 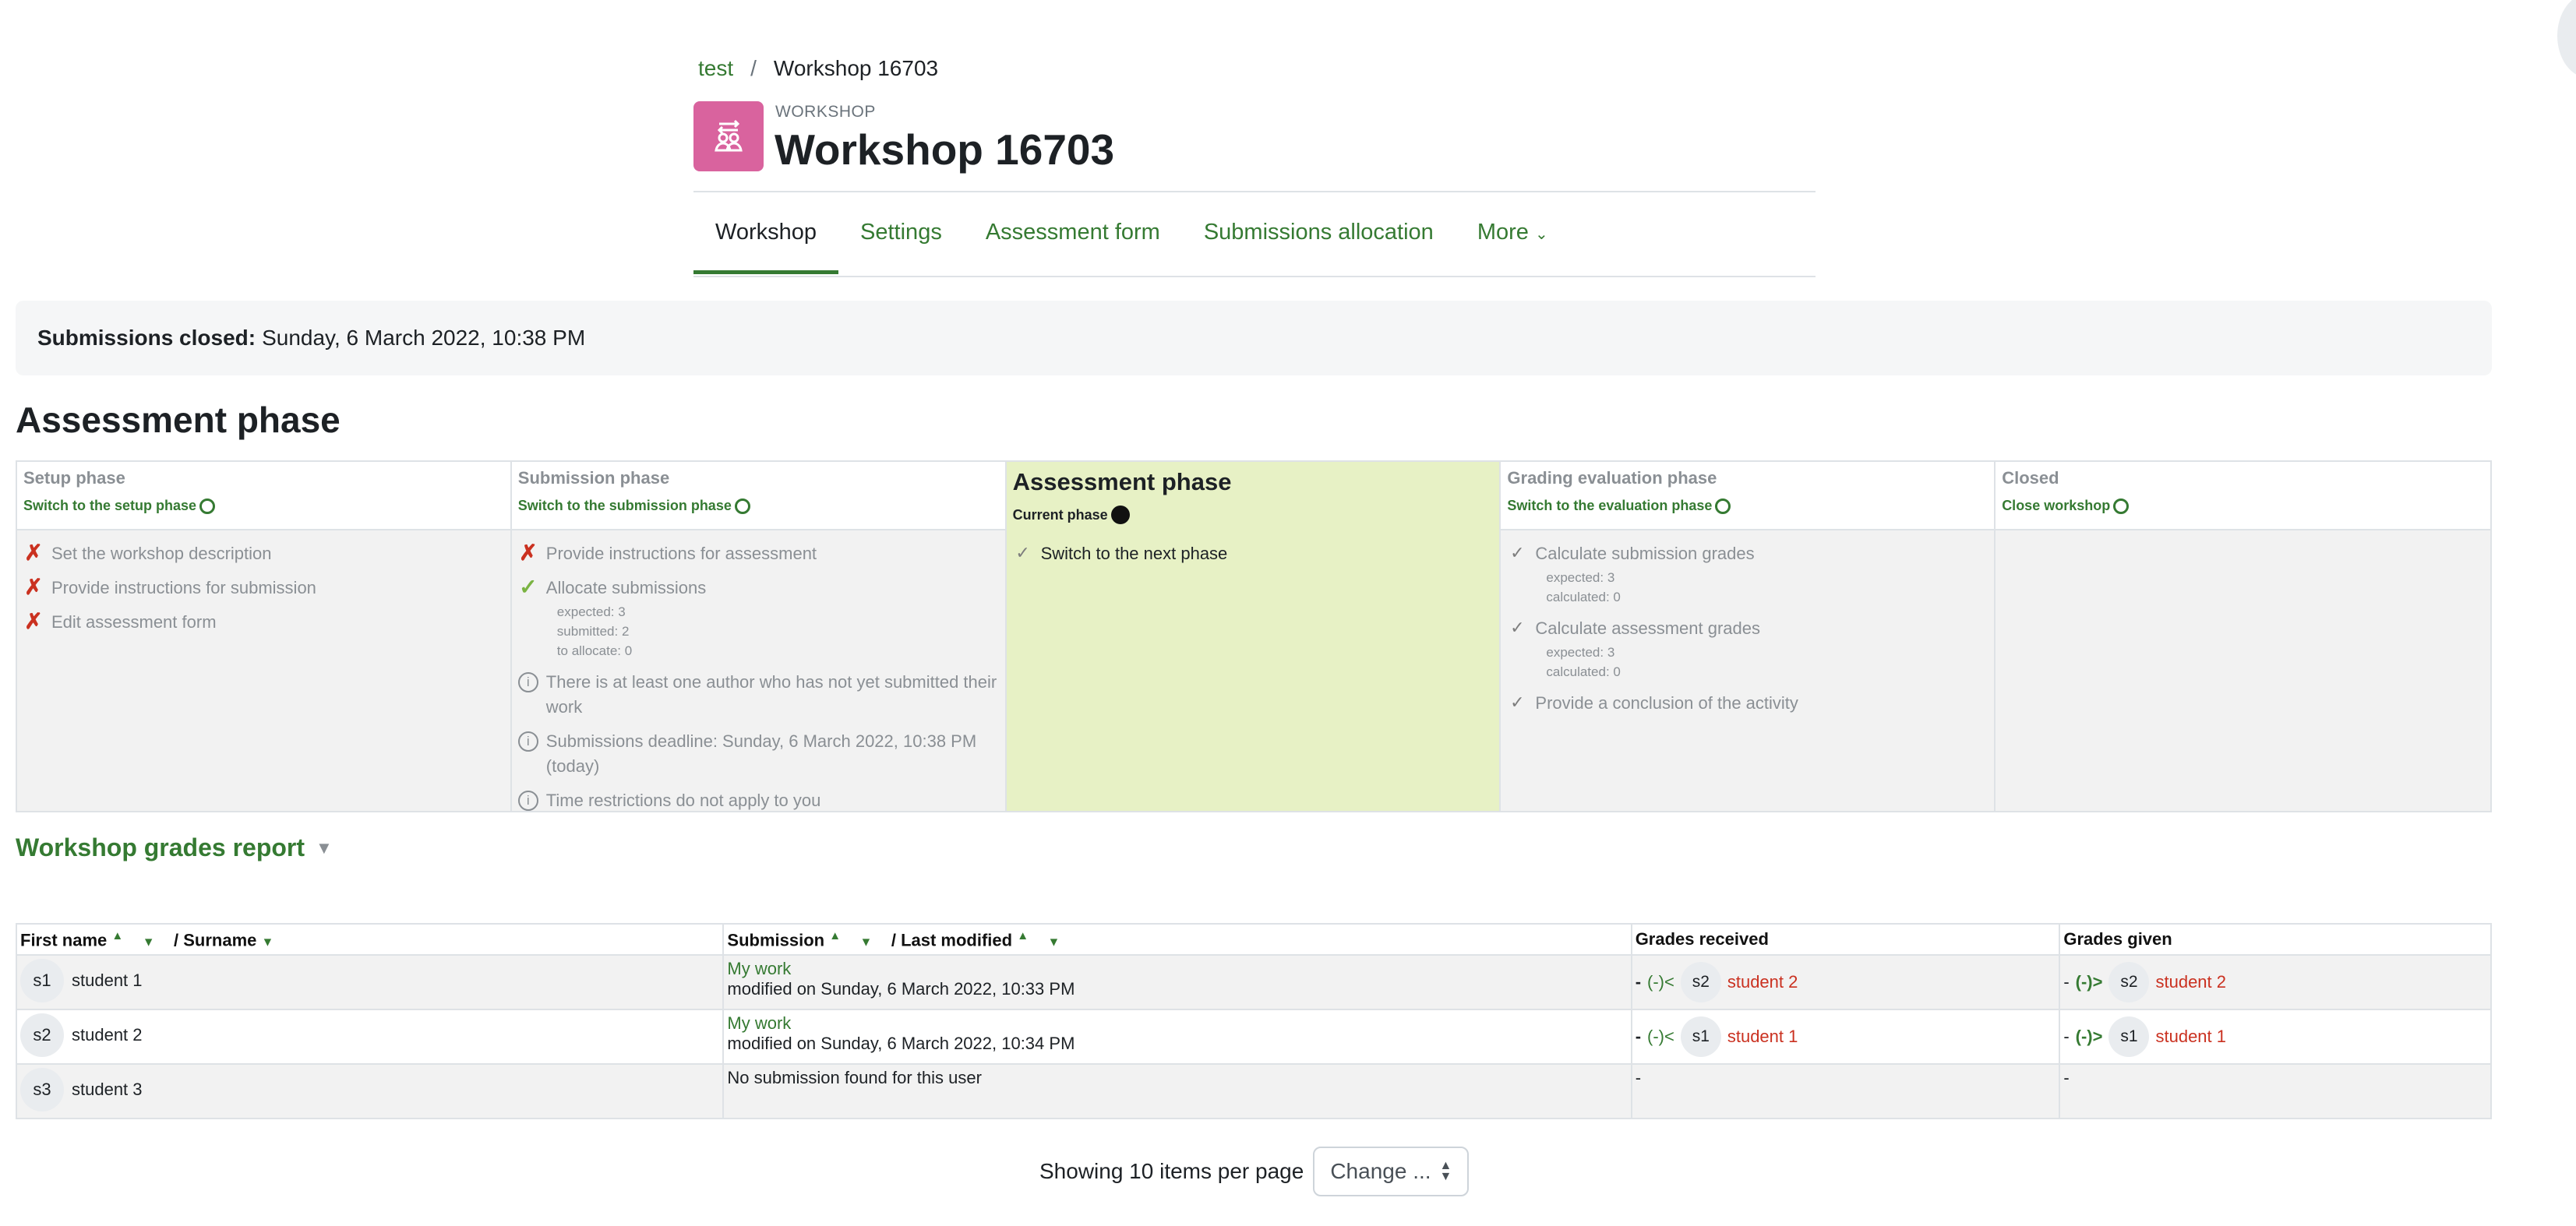 I want to click on reviewee-name: student 2, so click(x=2190, y=982).